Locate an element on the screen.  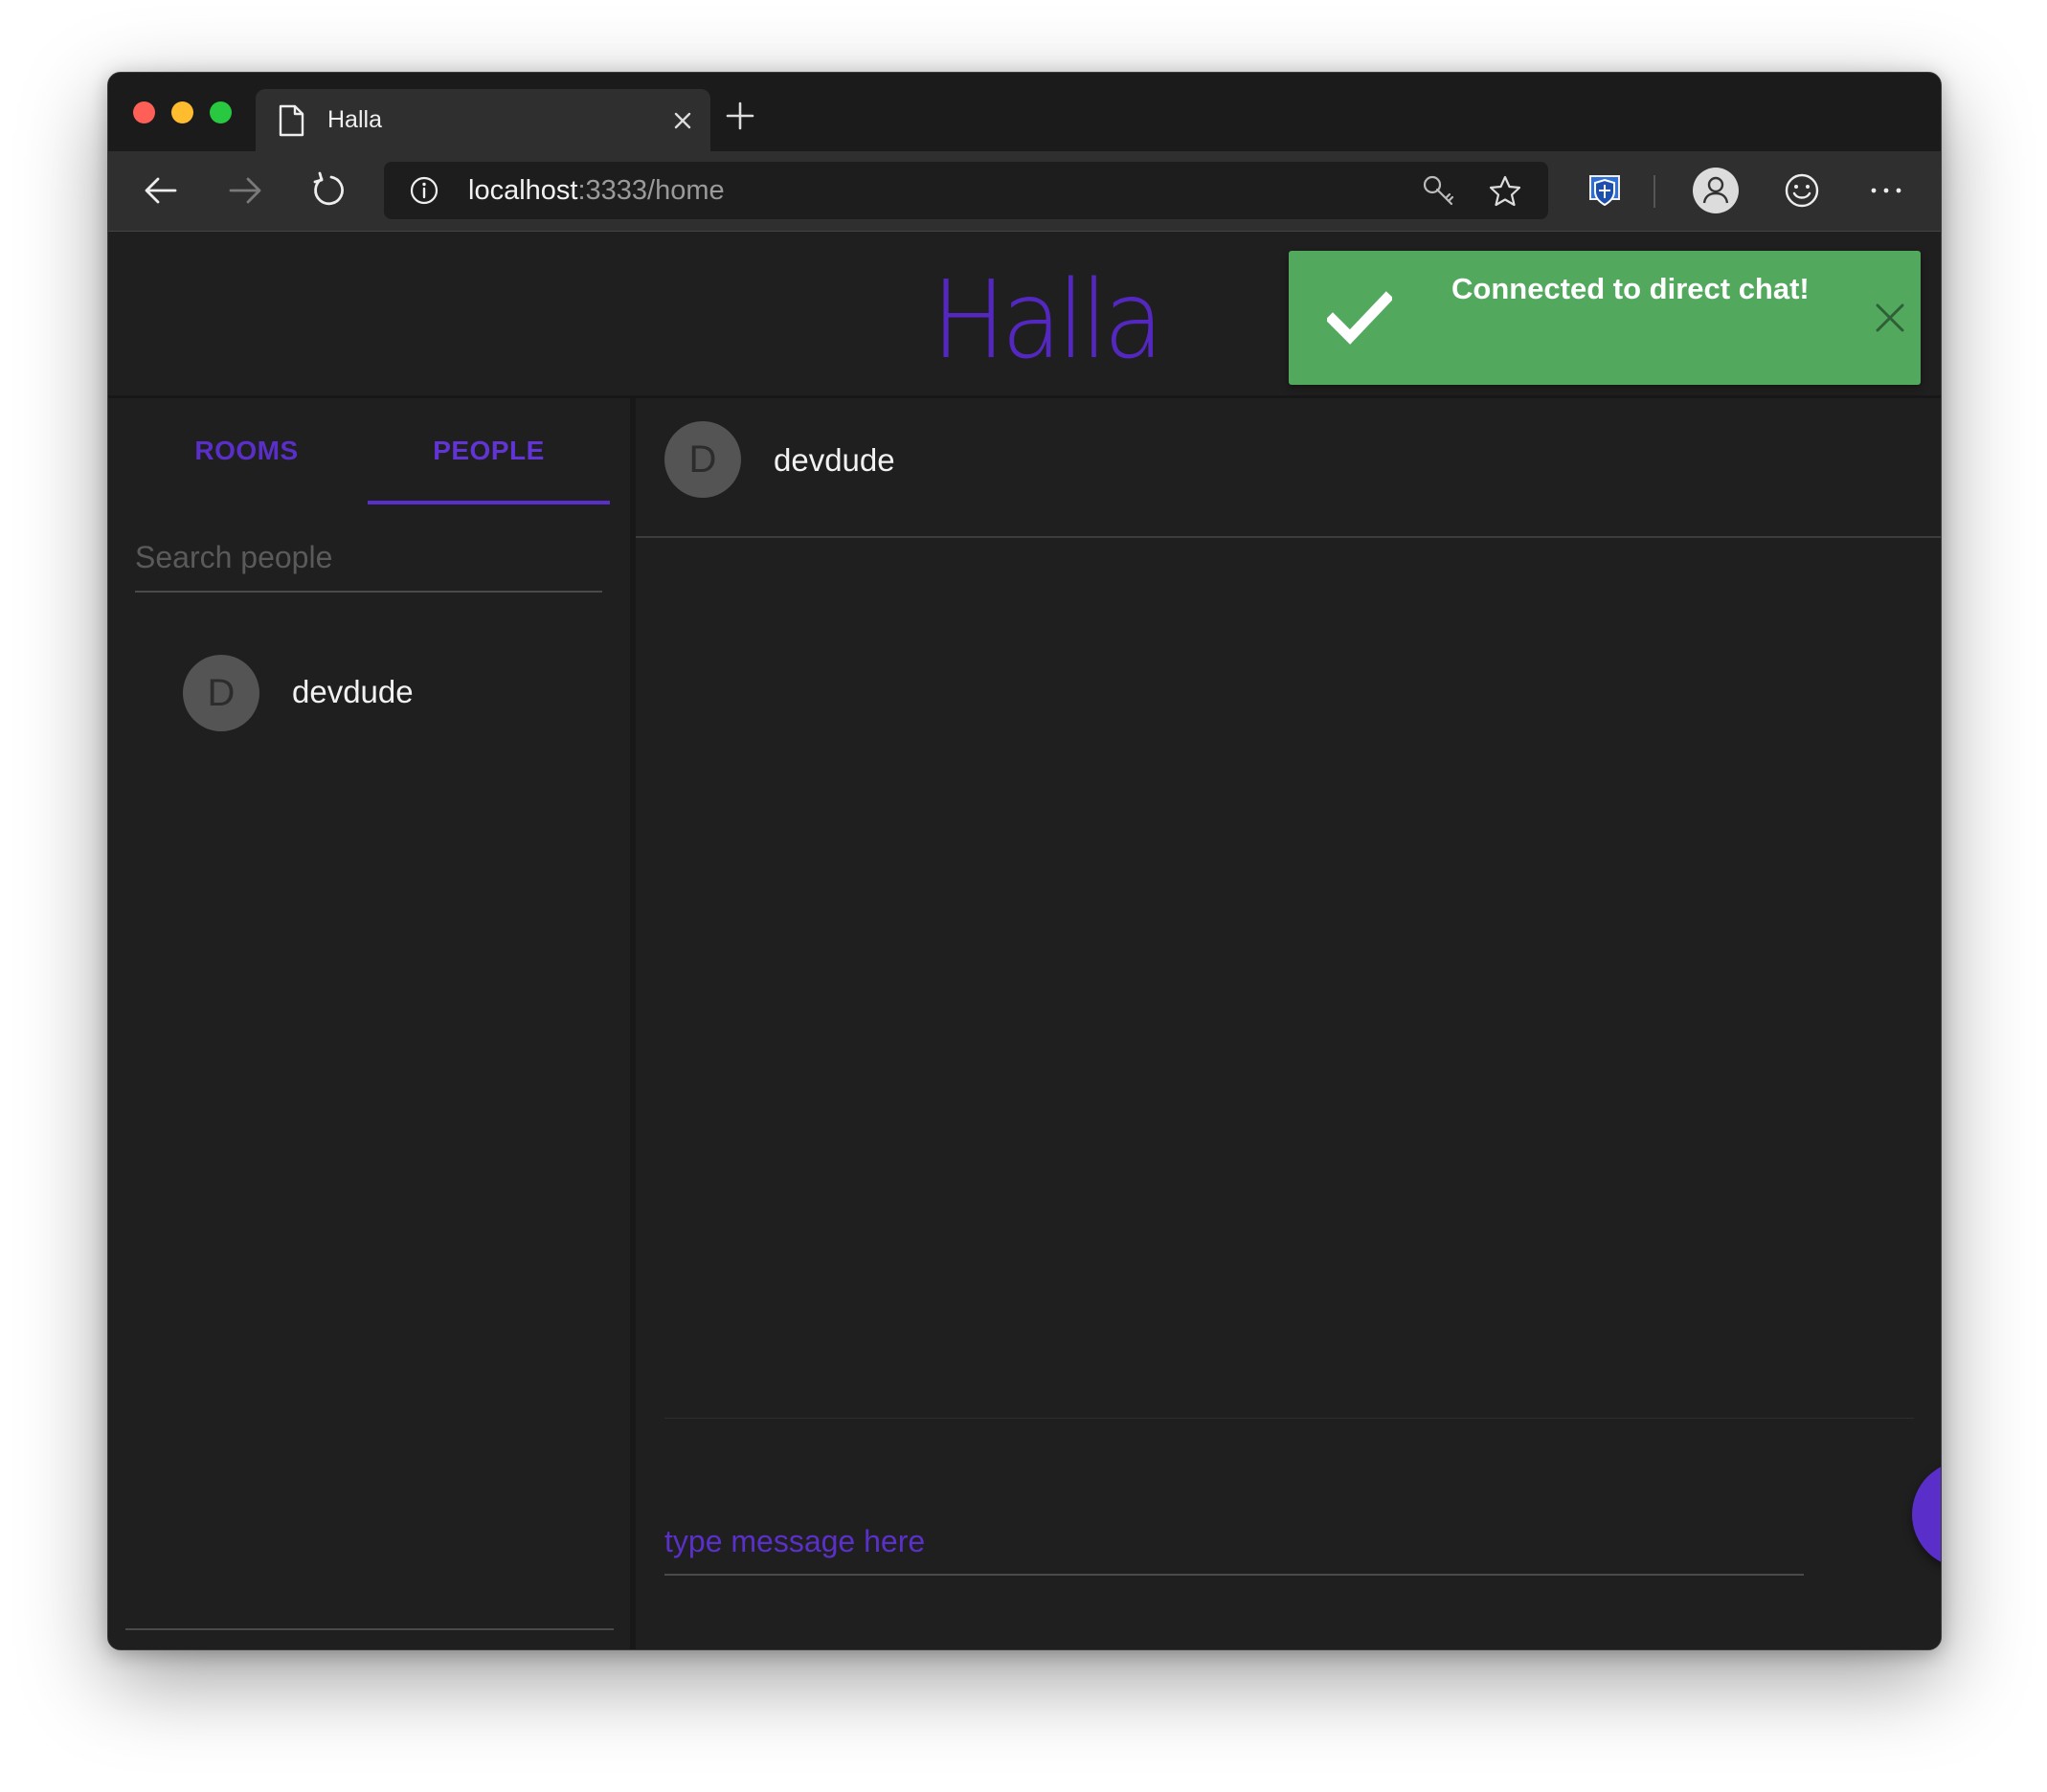
url-host: localhost is located at coordinates (523, 191).